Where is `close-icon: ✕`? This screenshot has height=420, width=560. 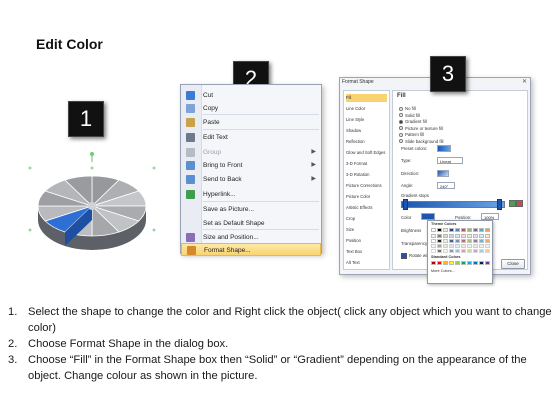 close-icon: ✕ is located at coordinates (524, 81).